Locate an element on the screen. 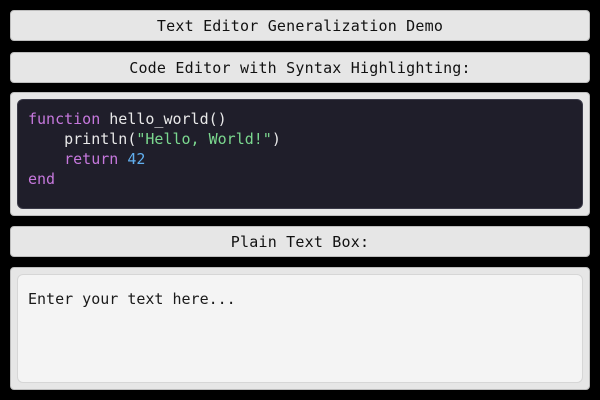 This screenshot has height=400, width=600. code-token-keyword: end is located at coordinates (42, 179).